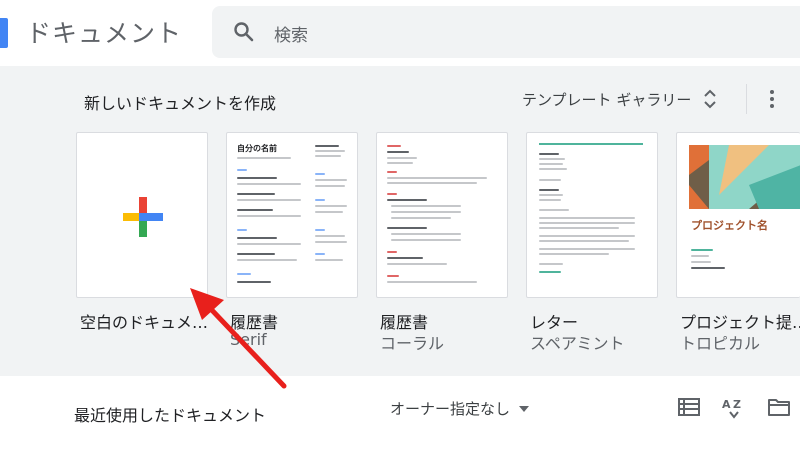  What do you see at coordinates (729, 225) in the screenshot?
I see `thumbnail-heading: プロジェクト名` at bounding box center [729, 225].